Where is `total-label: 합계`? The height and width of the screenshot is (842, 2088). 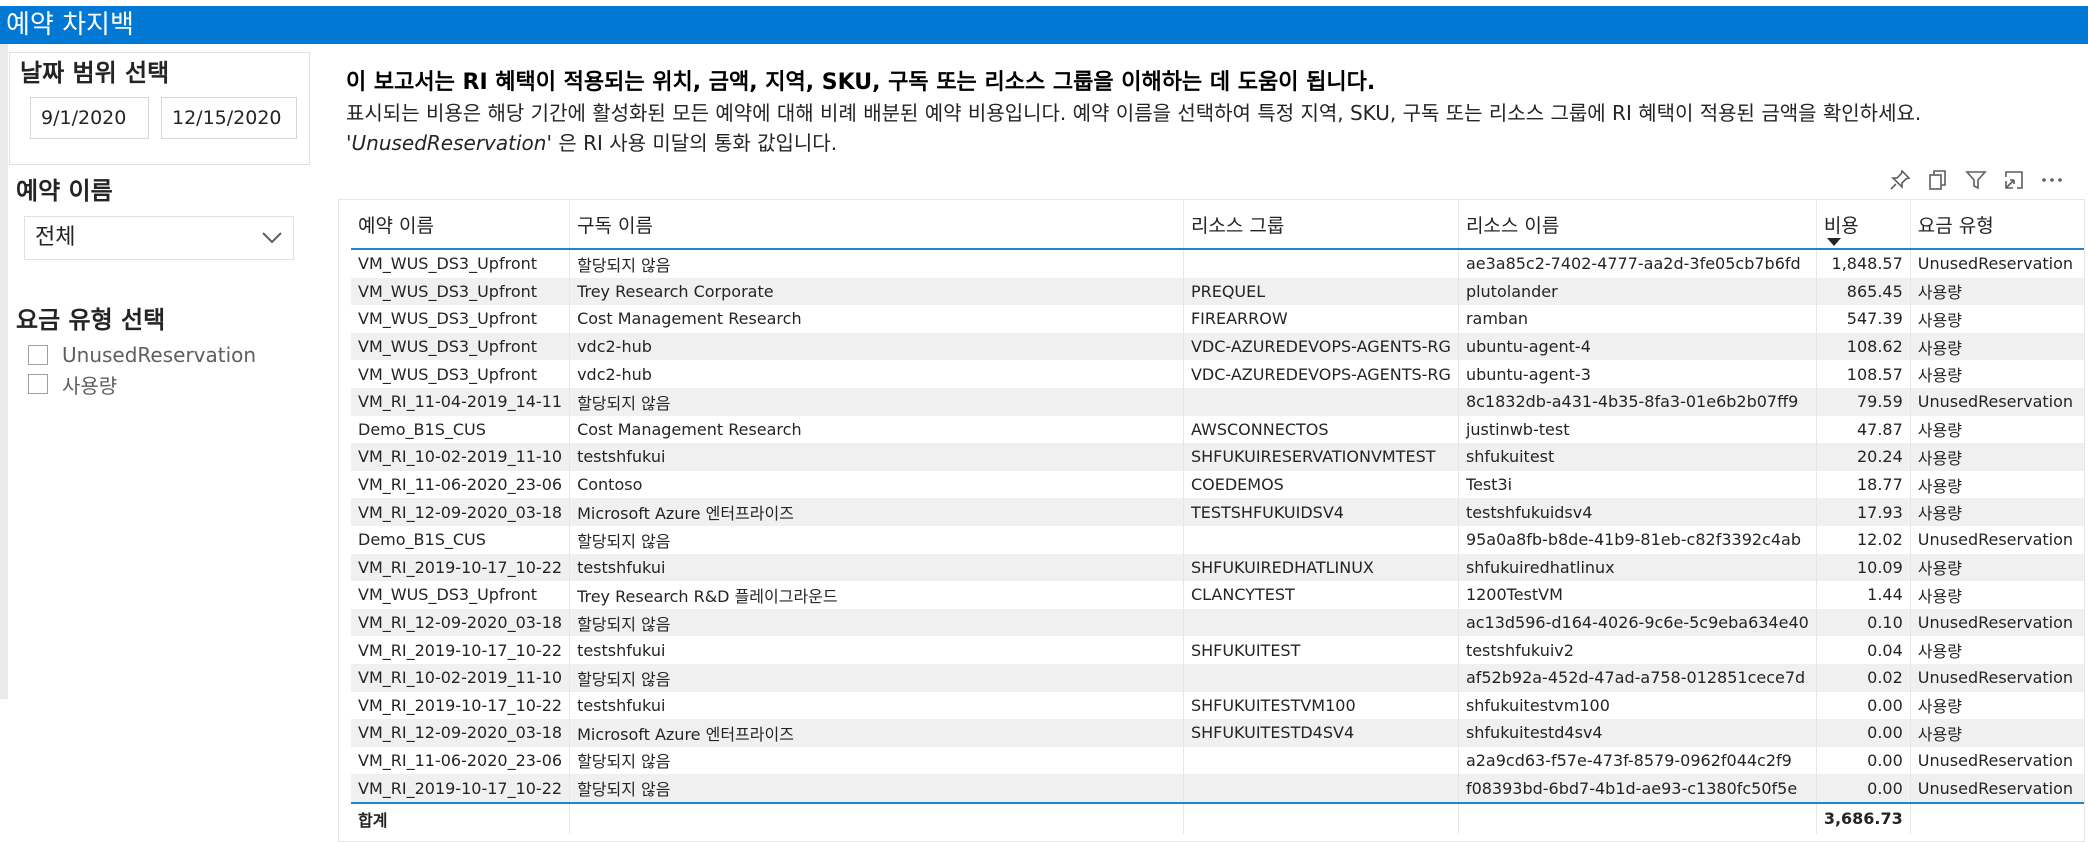 total-label: 합계 is located at coordinates (461, 817).